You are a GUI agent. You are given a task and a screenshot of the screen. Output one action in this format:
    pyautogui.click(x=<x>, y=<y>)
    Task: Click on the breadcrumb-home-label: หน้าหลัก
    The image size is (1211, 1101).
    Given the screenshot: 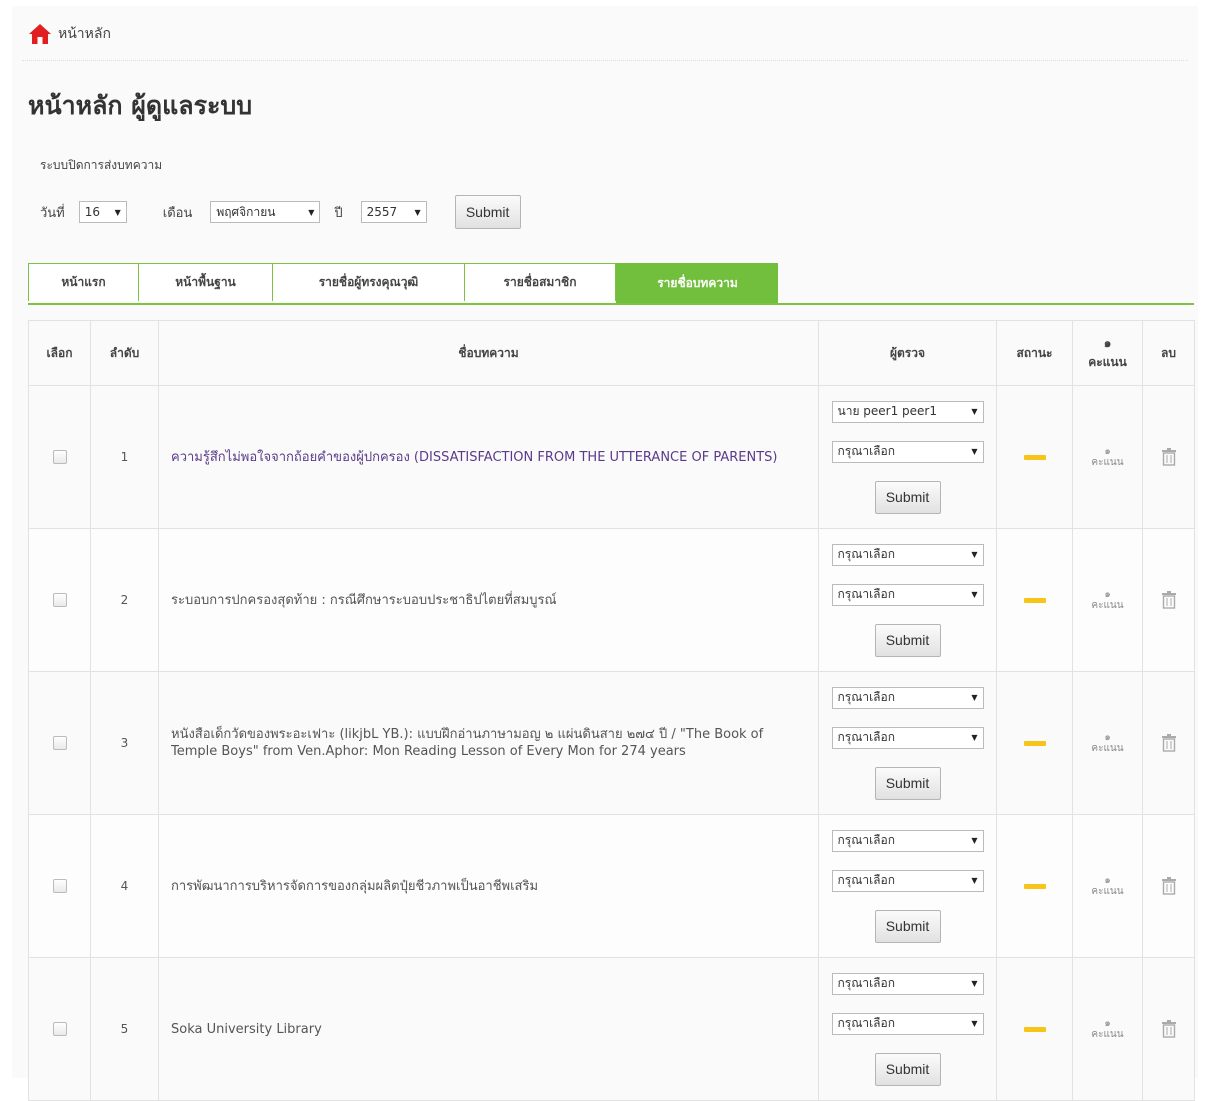 What is the action you would take?
    pyautogui.click(x=84, y=34)
    